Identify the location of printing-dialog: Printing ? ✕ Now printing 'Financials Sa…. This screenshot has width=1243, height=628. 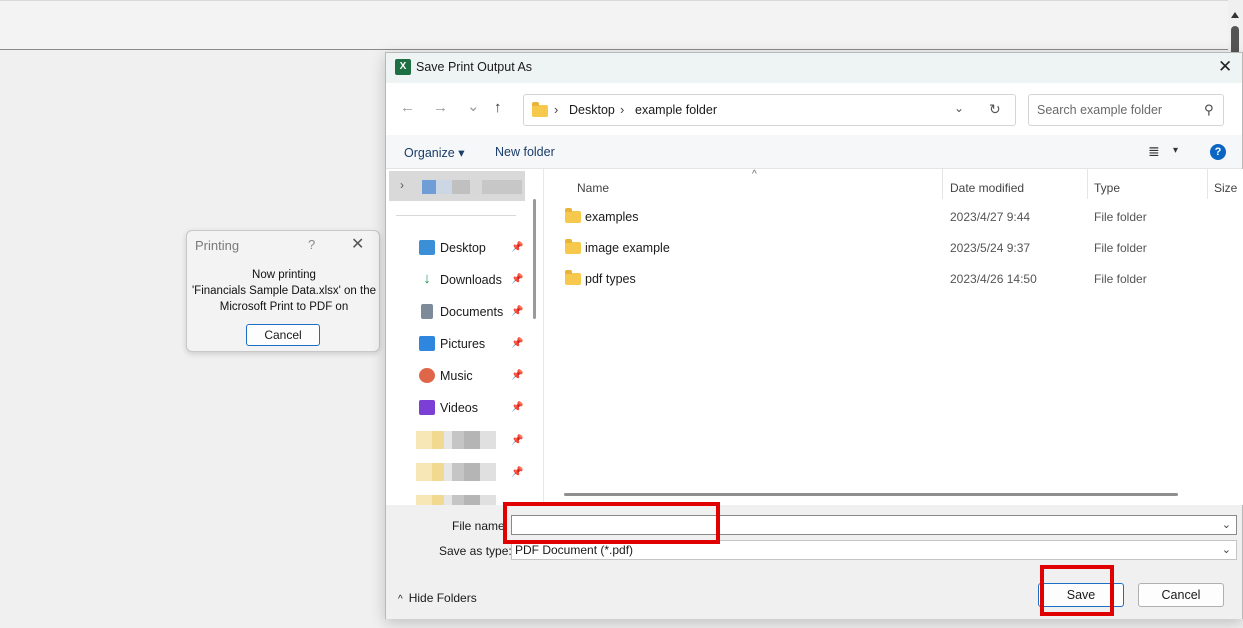
(283, 291).